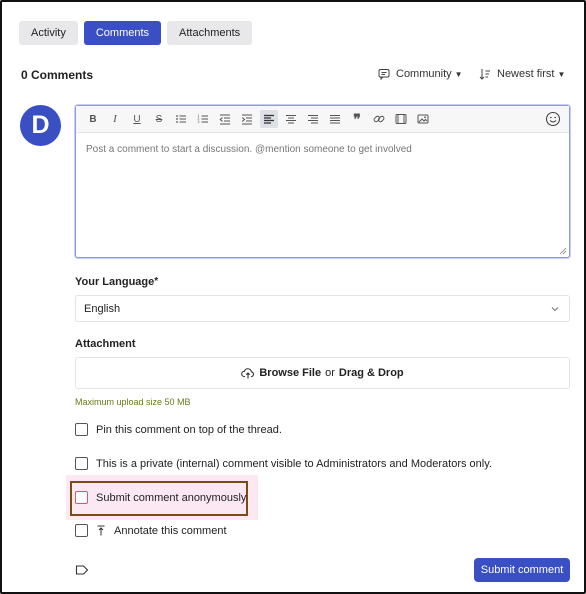 This screenshot has height=594, width=586. Describe the element at coordinates (101, 530) in the screenshot. I see `annotate-icon` at that location.